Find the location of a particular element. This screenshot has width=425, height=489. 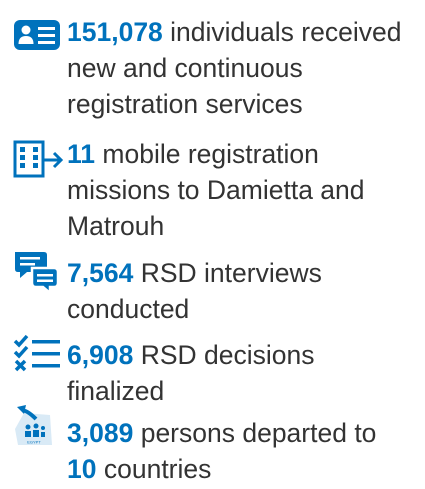

stat-number: 151,078 is located at coordinates (115, 32).